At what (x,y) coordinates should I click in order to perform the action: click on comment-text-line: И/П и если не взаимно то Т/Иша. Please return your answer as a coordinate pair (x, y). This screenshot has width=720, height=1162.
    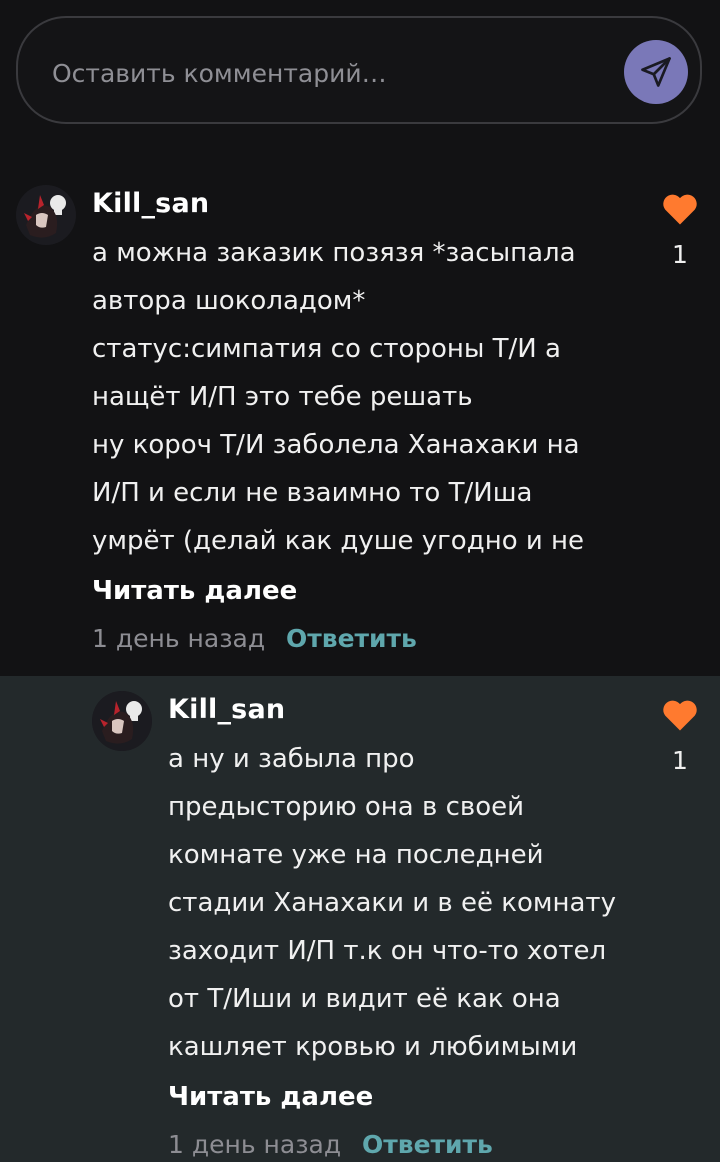
    Looking at the image, I should click on (312, 493).